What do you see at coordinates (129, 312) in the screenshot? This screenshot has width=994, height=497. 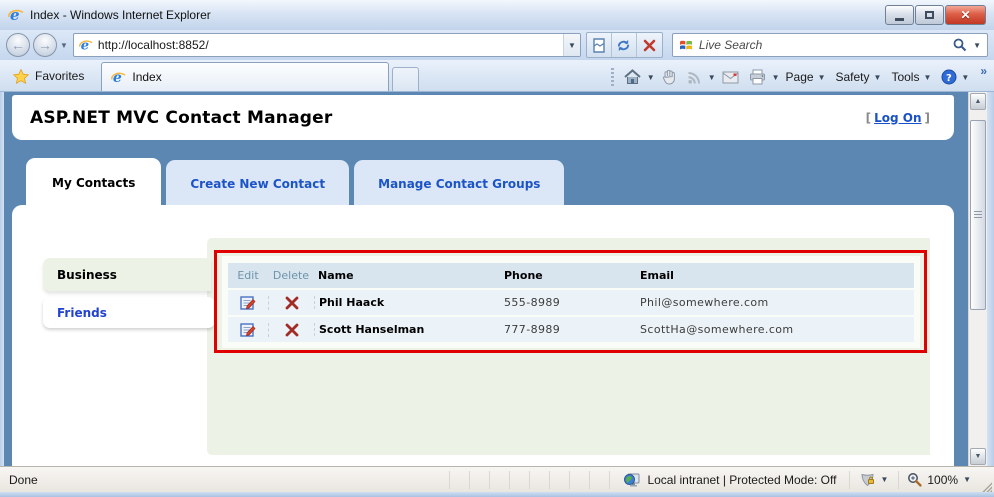 I see `sidebar-item-friends: Friends` at bounding box center [129, 312].